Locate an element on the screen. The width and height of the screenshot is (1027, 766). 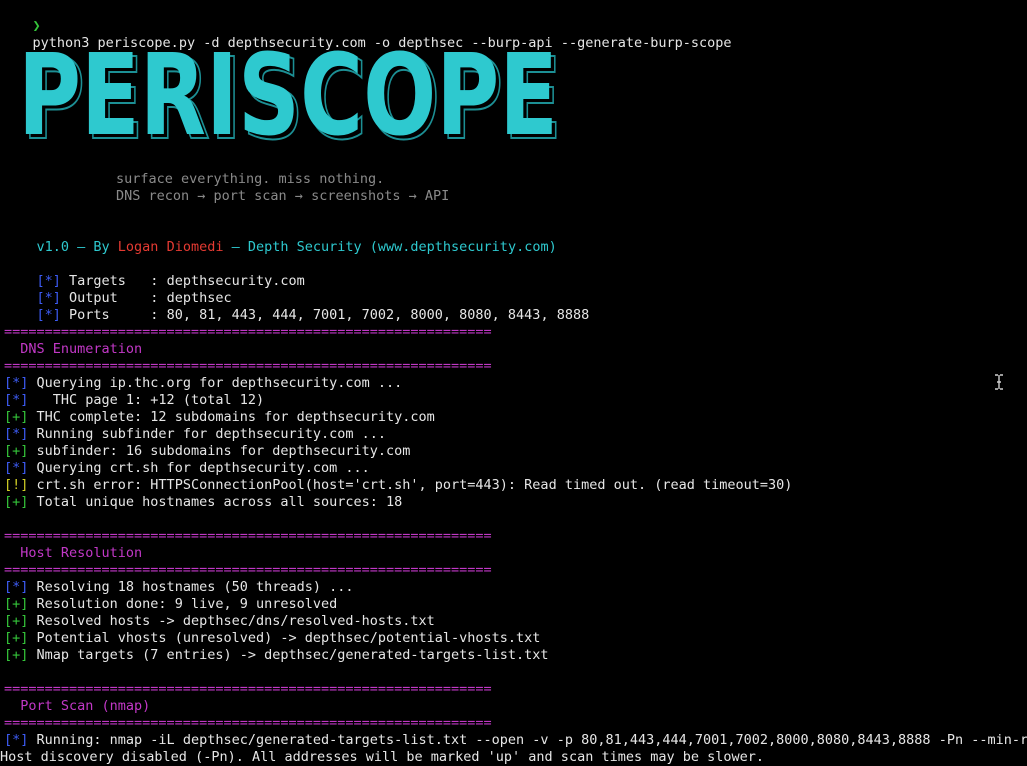
log-text: THC page 1: +12 (total 12) is located at coordinates (146, 400).